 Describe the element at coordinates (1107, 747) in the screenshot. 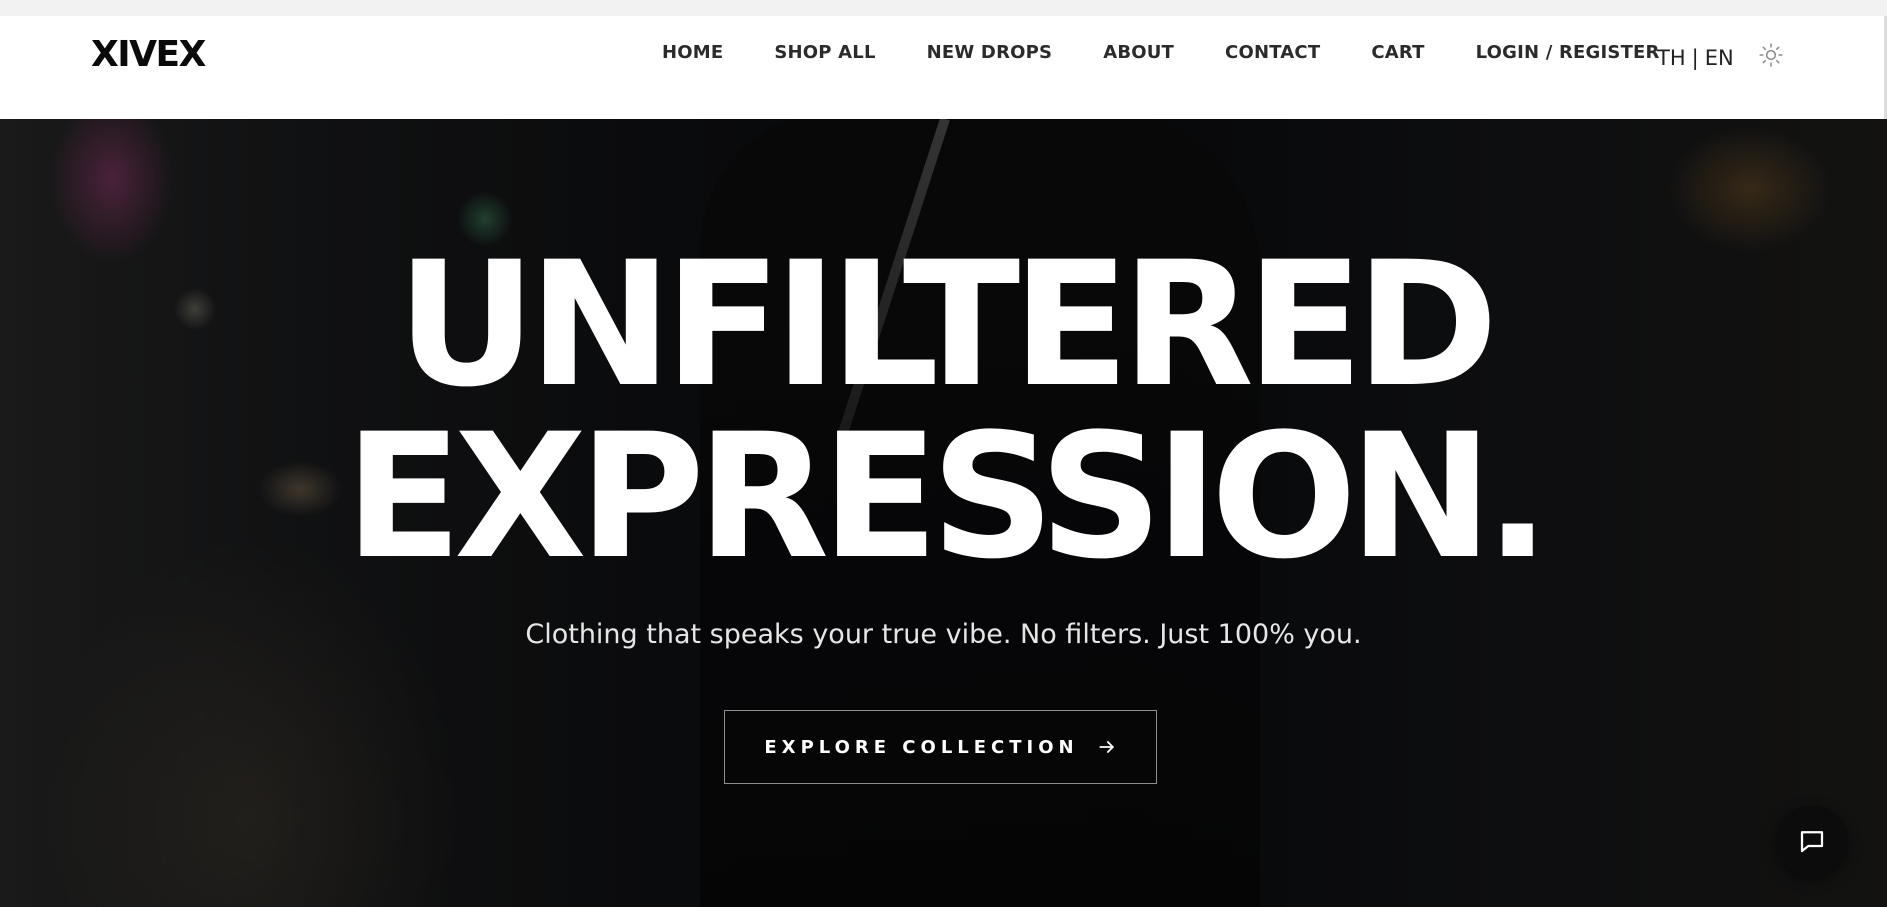

I see `arrow-right-icon` at that location.